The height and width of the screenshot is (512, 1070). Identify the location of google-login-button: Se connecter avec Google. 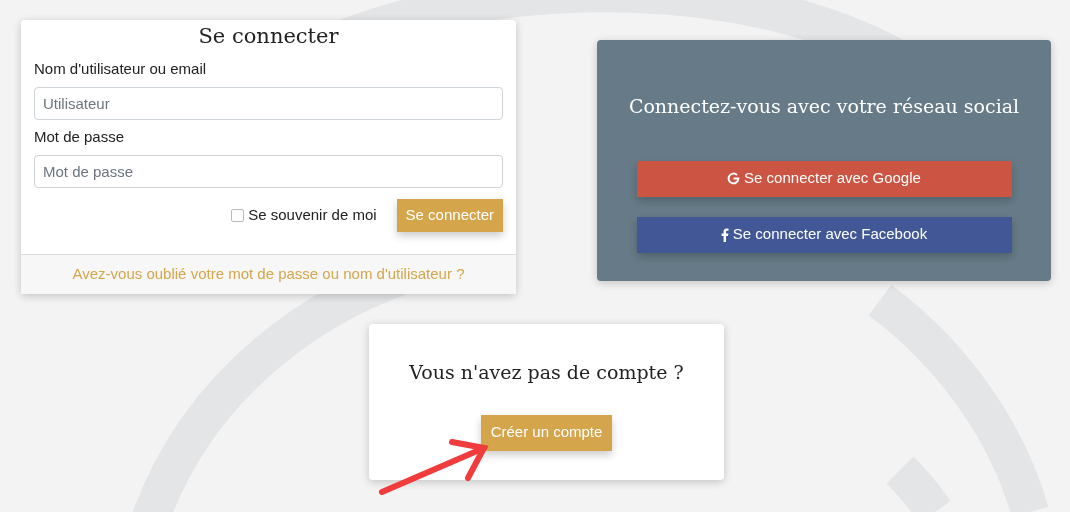
(824, 178).